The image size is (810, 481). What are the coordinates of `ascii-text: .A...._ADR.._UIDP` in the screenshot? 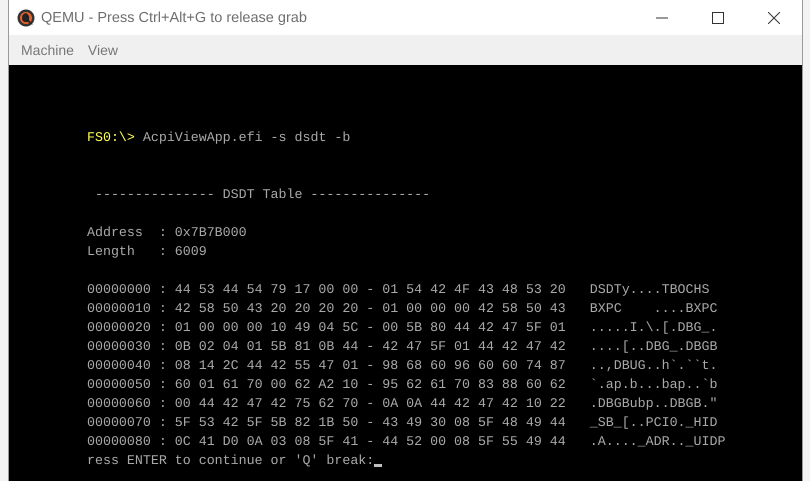 It's located at (658, 442).